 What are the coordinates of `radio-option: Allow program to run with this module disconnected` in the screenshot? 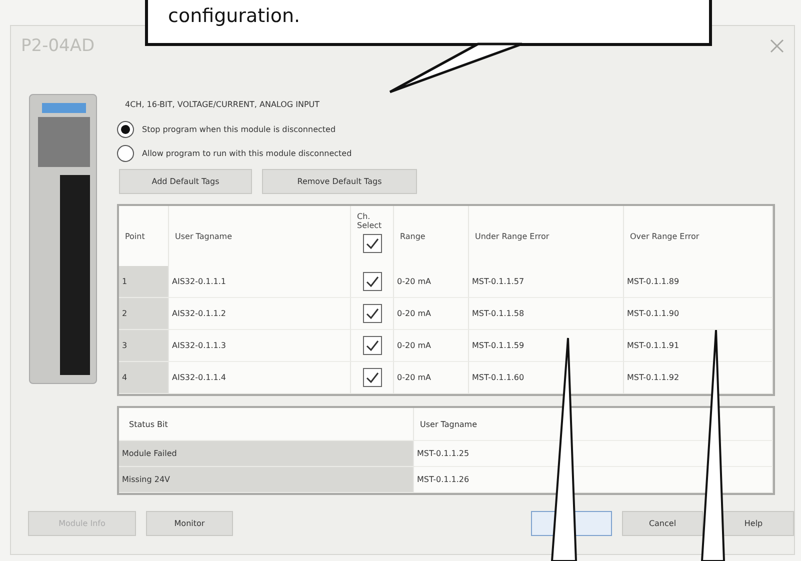 It's located at (451, 153).